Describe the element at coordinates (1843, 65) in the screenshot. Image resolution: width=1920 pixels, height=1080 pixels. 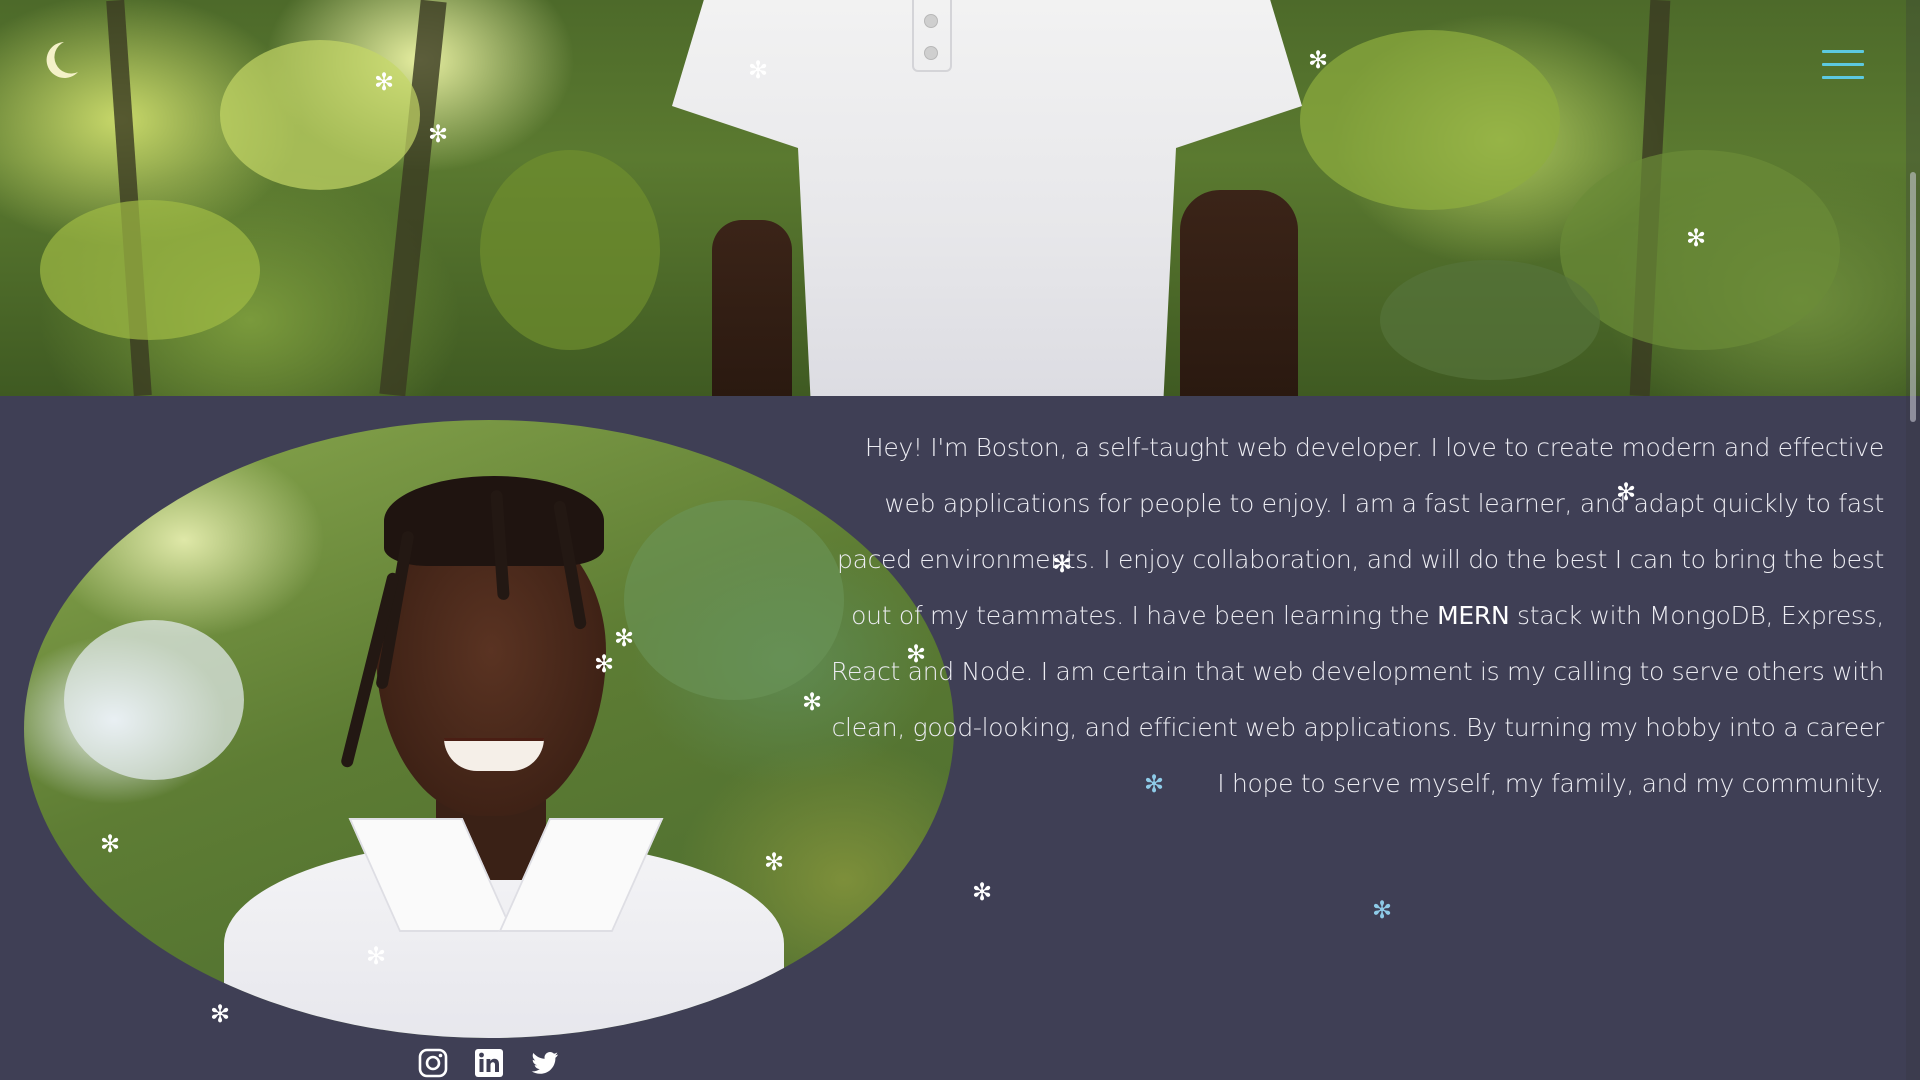
I see `hamburger-menu-button` at that location.